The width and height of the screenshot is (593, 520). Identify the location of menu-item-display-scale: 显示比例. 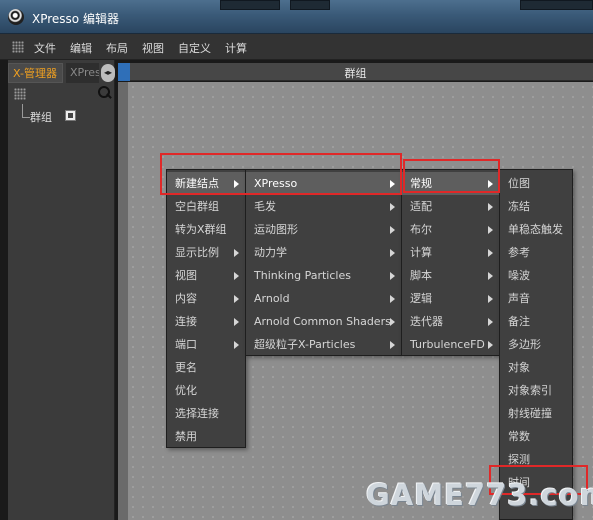
(206, 252).